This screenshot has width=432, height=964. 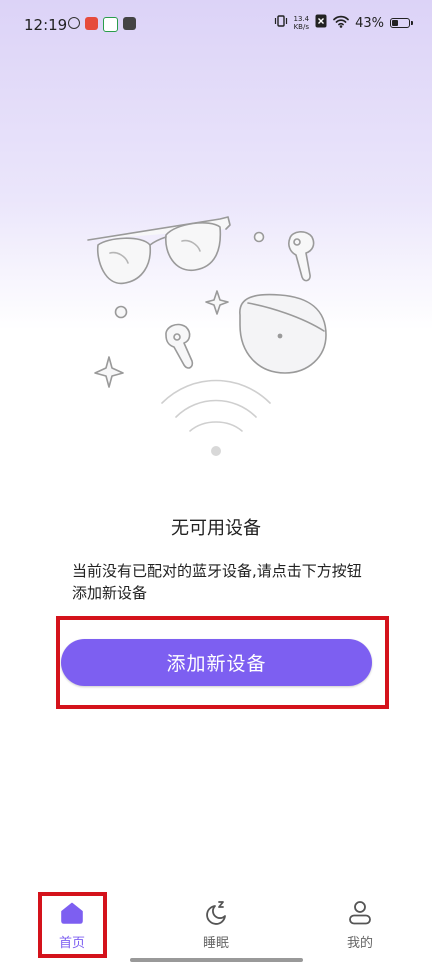 What do you see at coordinates (360, 913) in the screenshot?
I see `profile-icon` at bounding box center [360, 913].